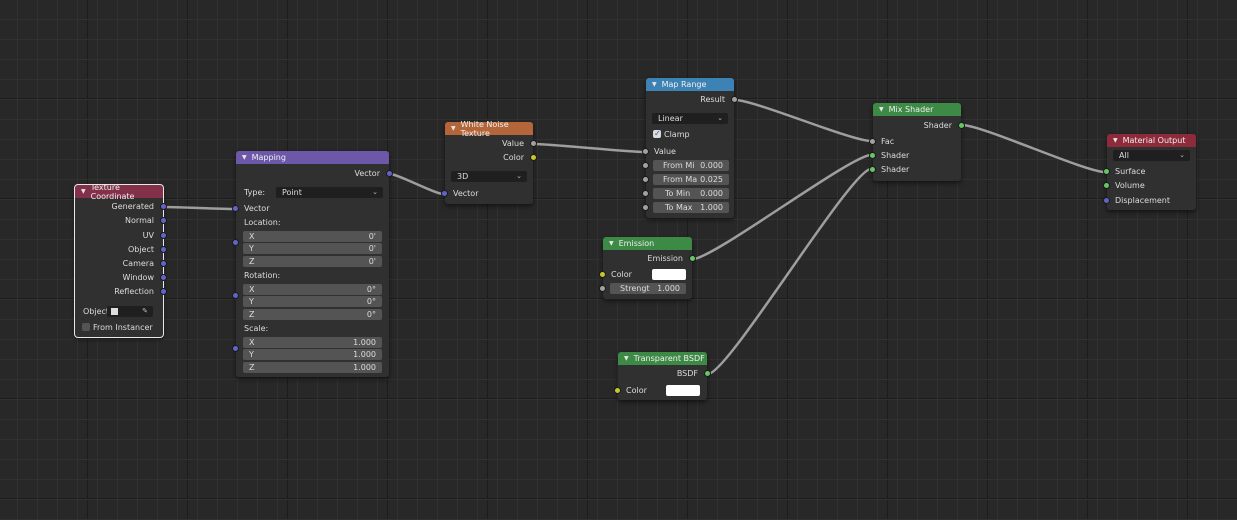 This screenshot has height=520, width=1237. Describe the element at coordinates (489, 129) in the screenshot. I see `white-noise-header: ▼ White Noise Texture` at that location.